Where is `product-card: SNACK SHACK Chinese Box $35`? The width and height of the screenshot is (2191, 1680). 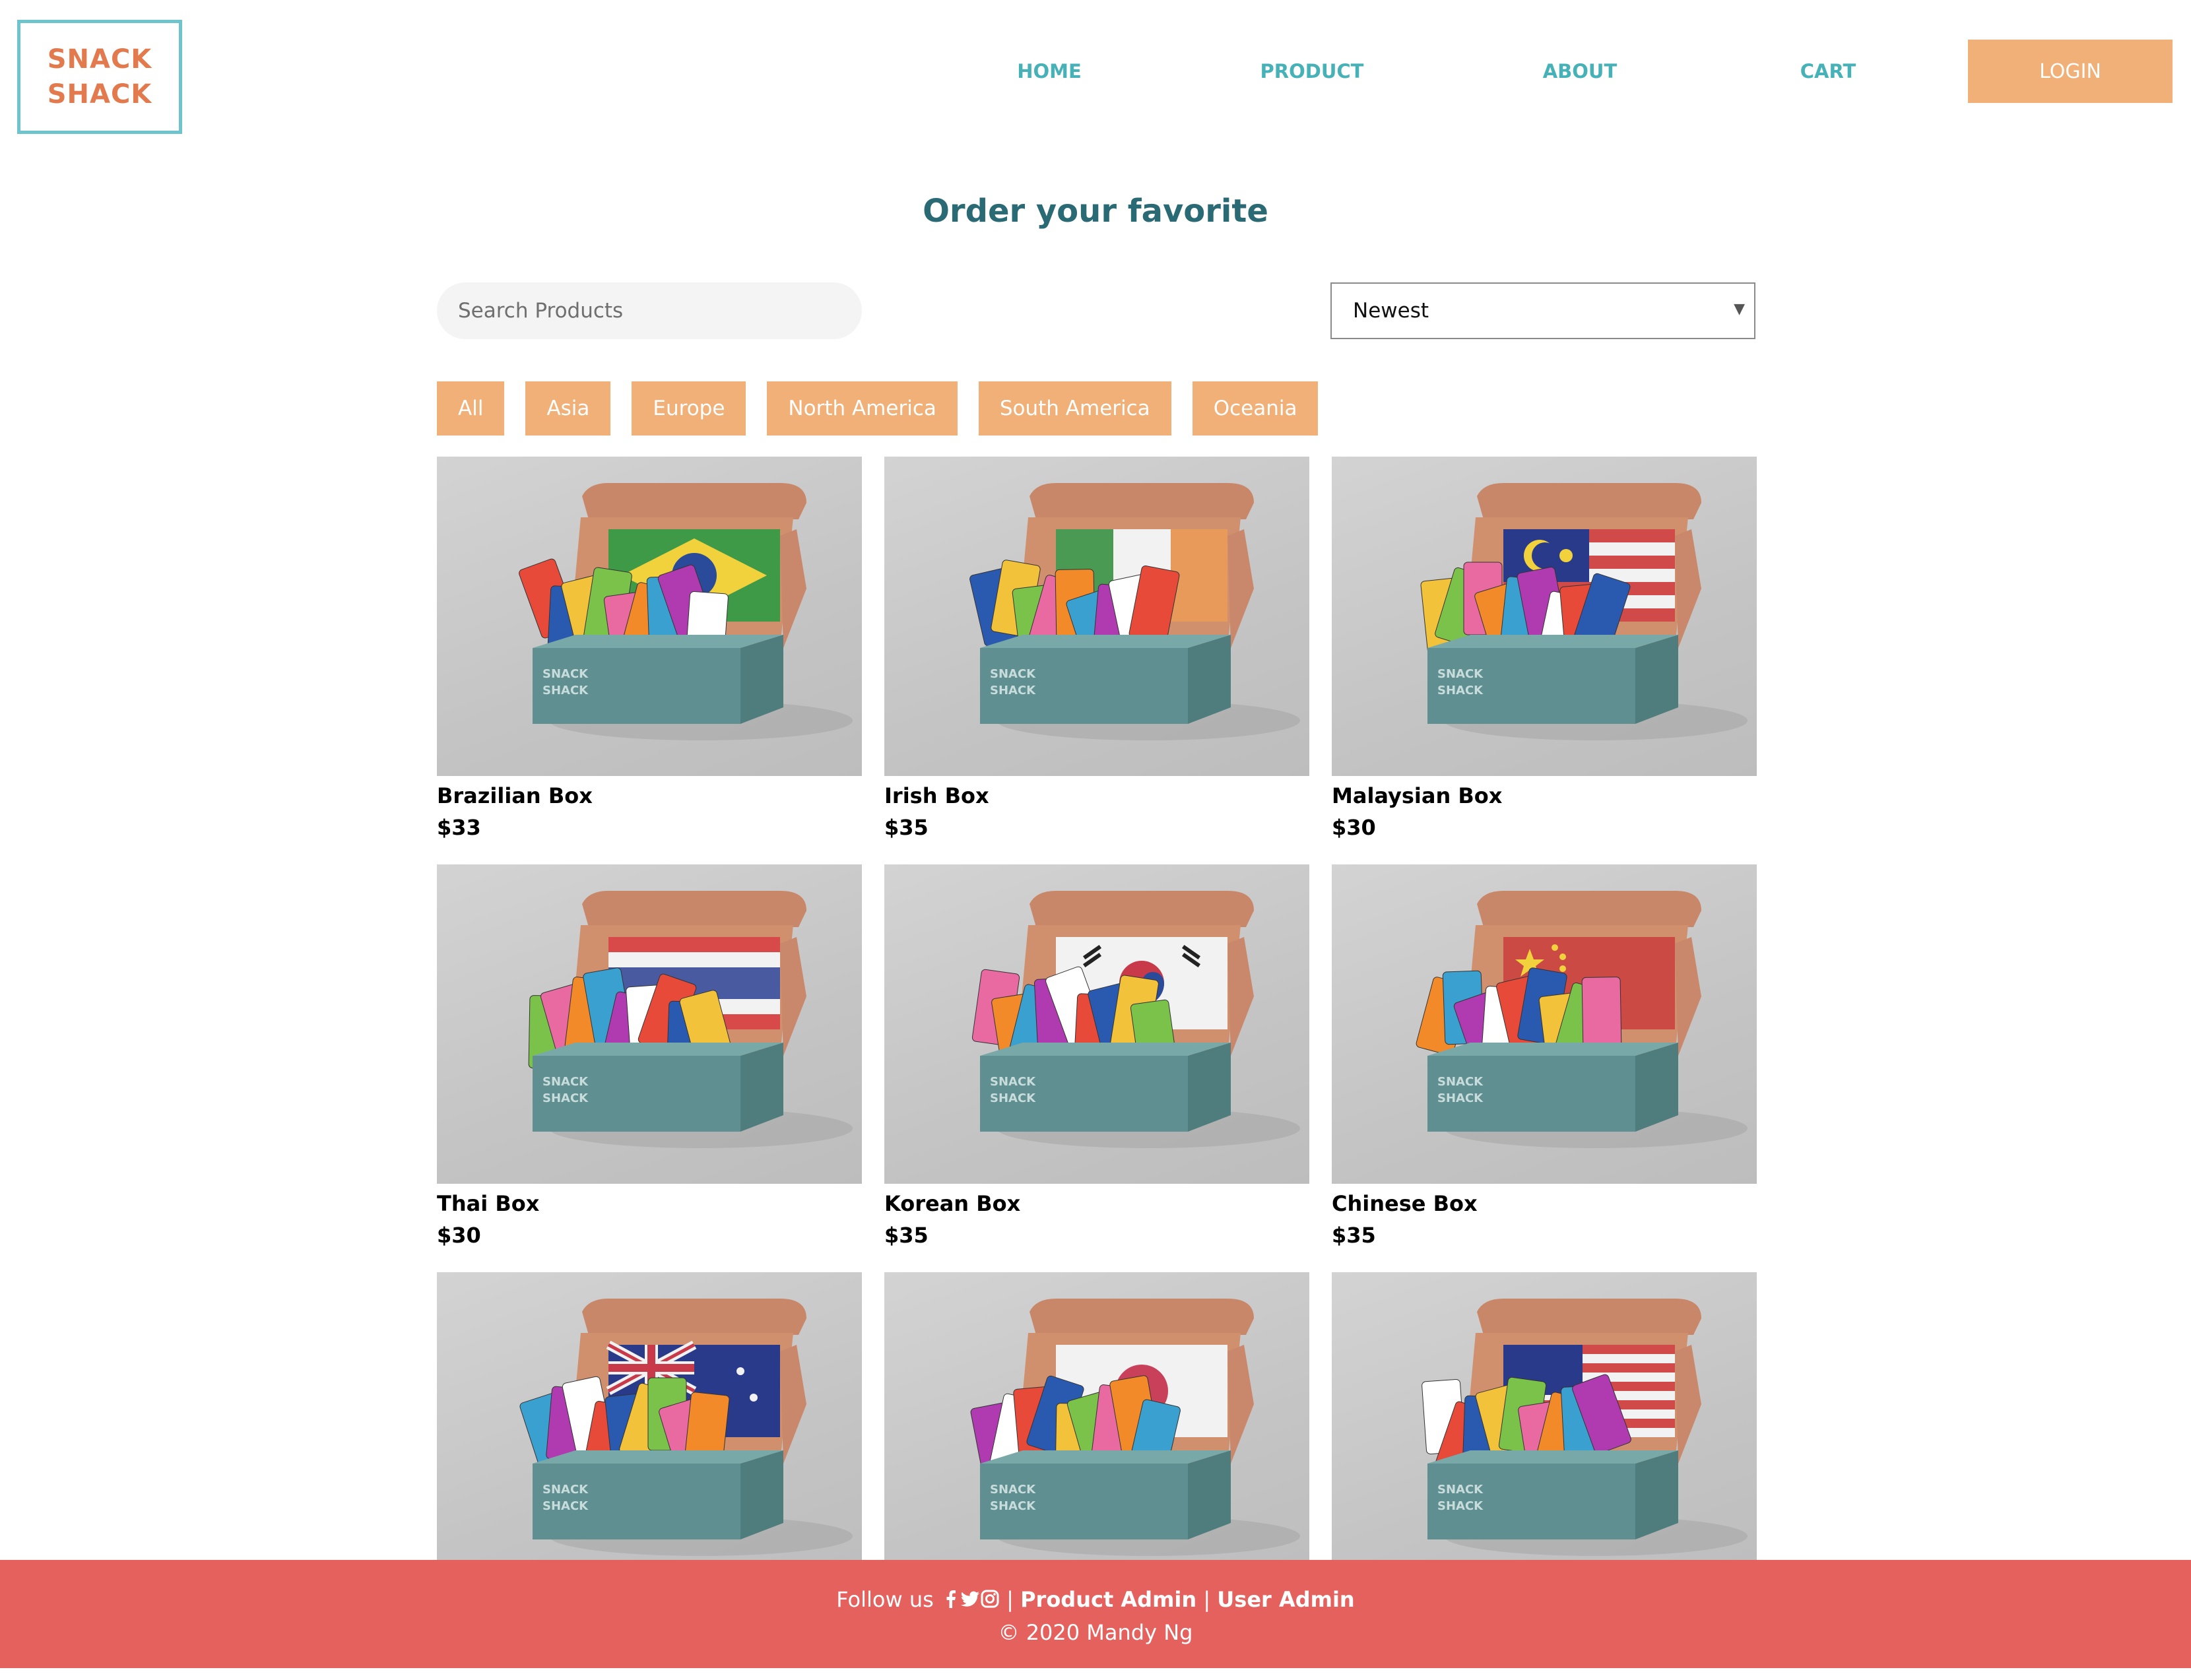 product-card: SNACK SHACK Chinese Box $35 is located at coordinates (1544, 1068).